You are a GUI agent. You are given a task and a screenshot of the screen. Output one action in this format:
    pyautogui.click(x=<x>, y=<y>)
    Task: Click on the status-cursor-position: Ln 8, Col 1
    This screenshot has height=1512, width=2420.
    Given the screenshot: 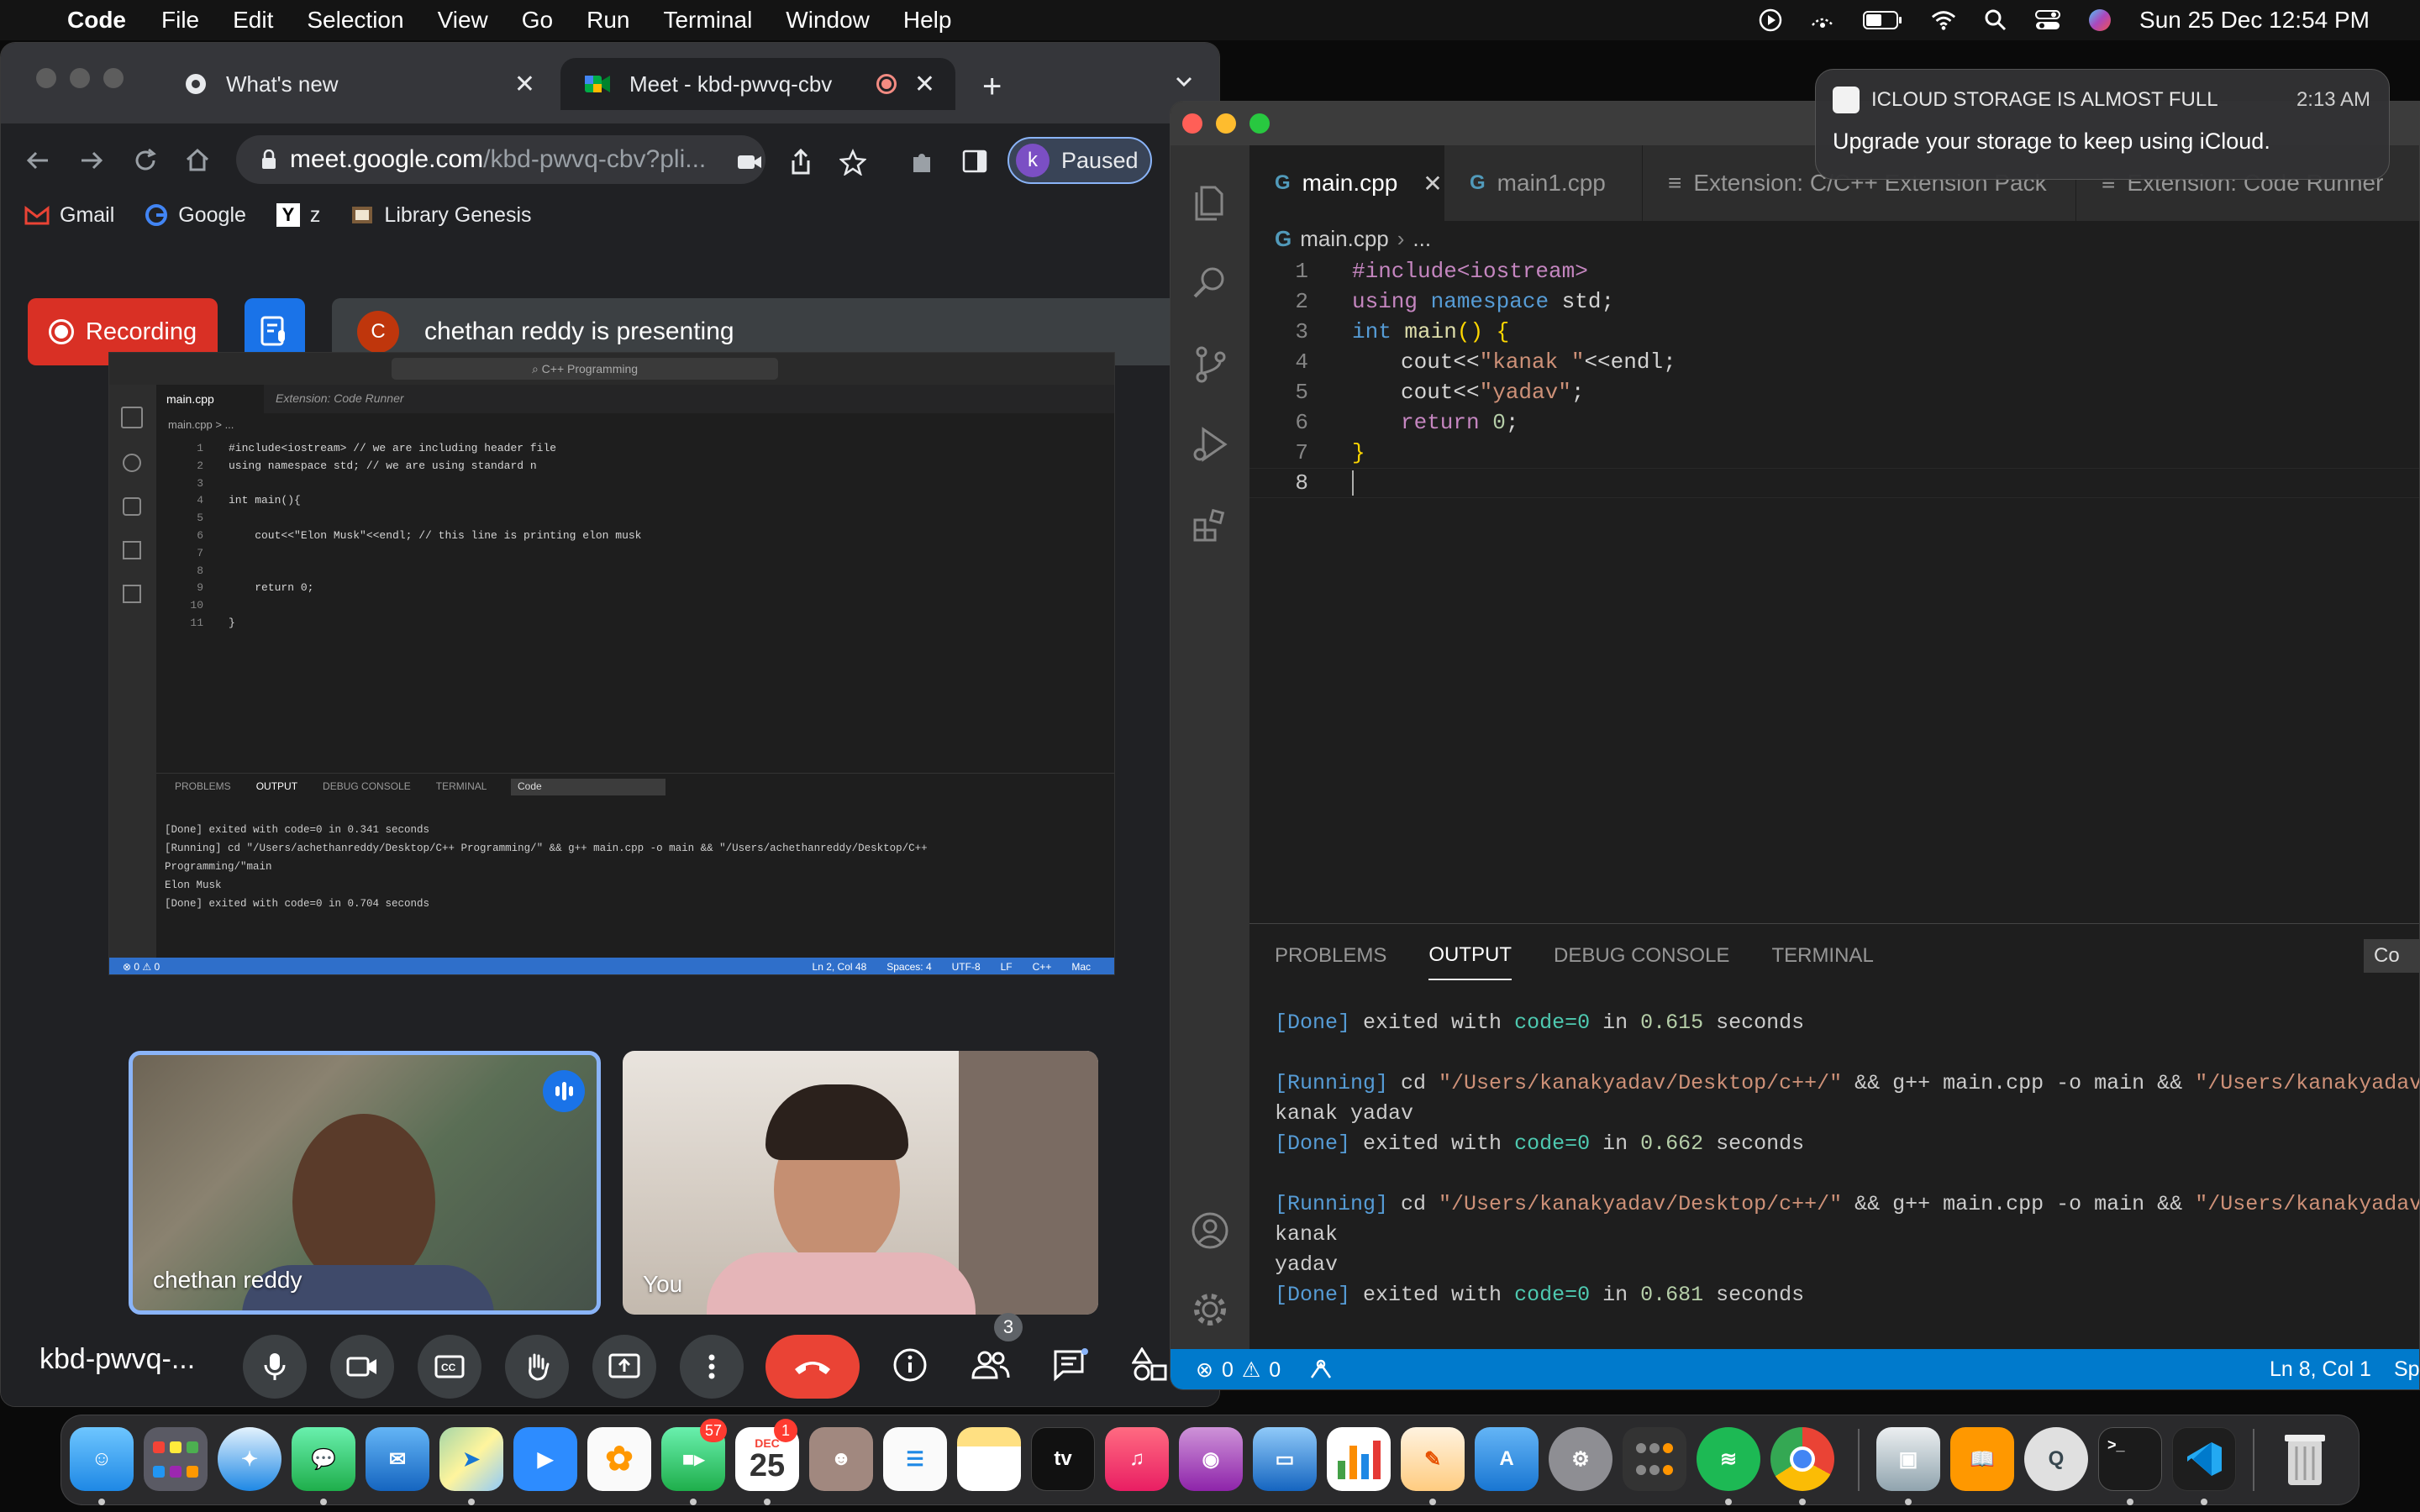 What is the action you would take?
    pyautogui.click(x=2321, y=1369)
    